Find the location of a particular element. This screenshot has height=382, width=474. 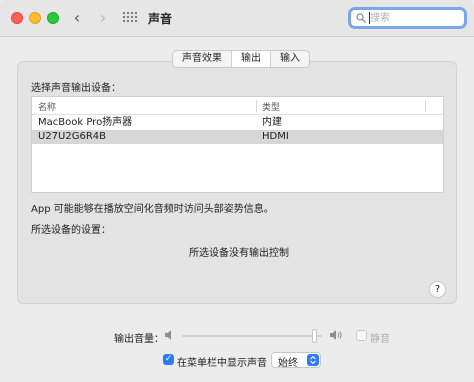

back-button: ‹ is located at coordinates (77, 18).